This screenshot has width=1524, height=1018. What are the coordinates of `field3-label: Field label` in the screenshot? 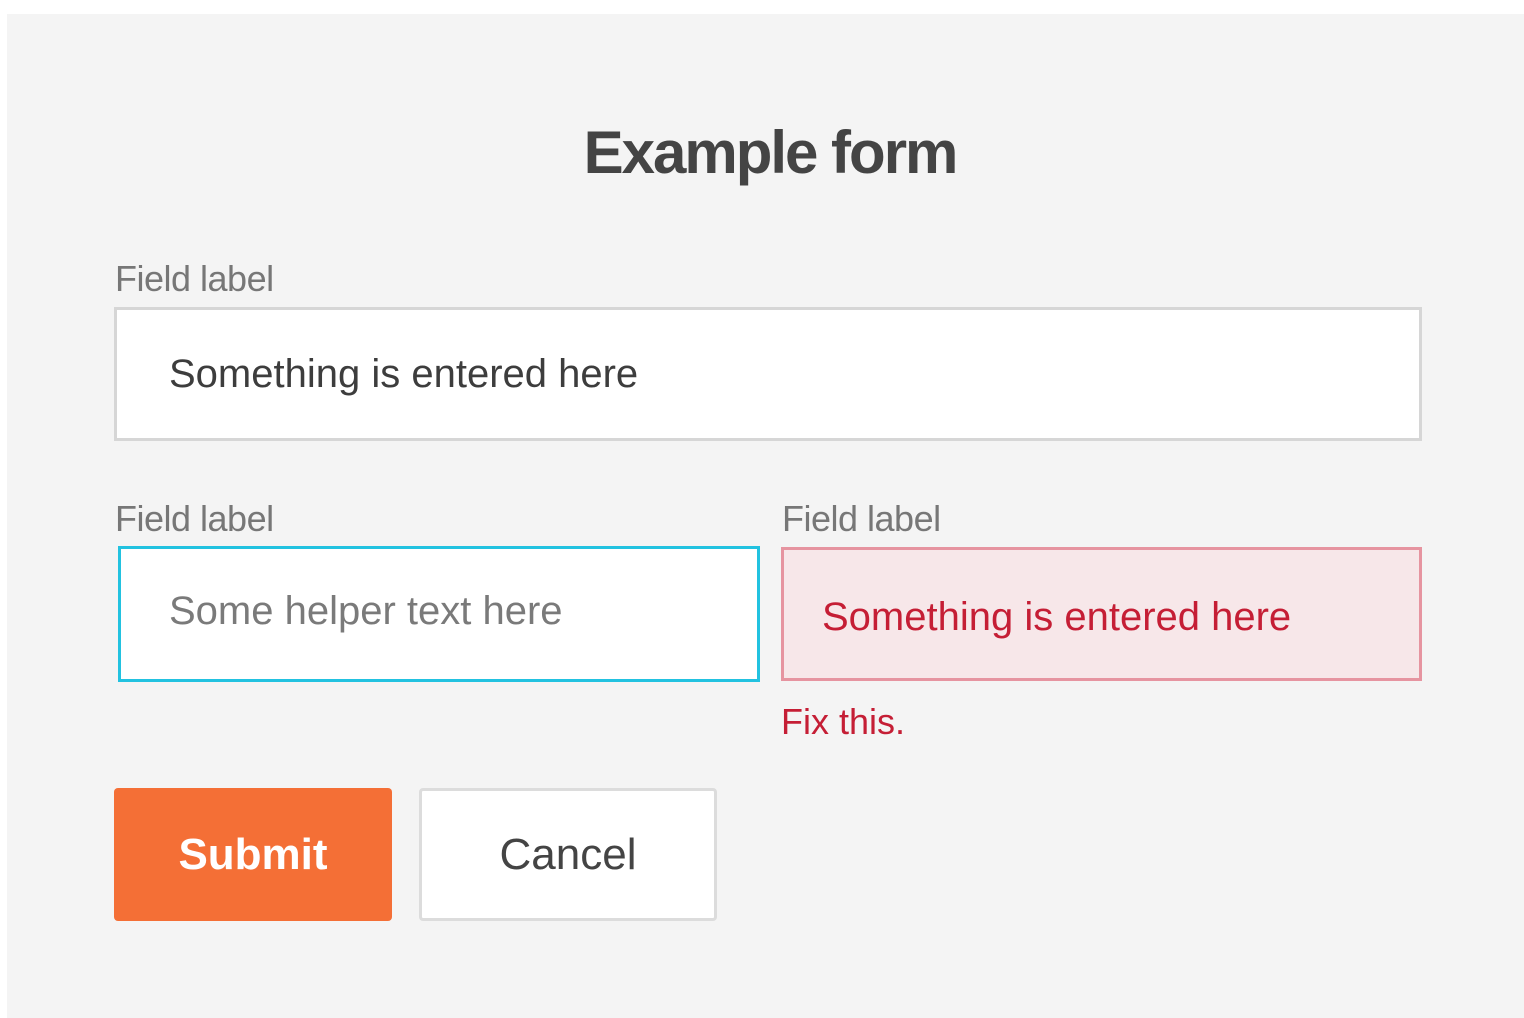 It's located at (861, 518).